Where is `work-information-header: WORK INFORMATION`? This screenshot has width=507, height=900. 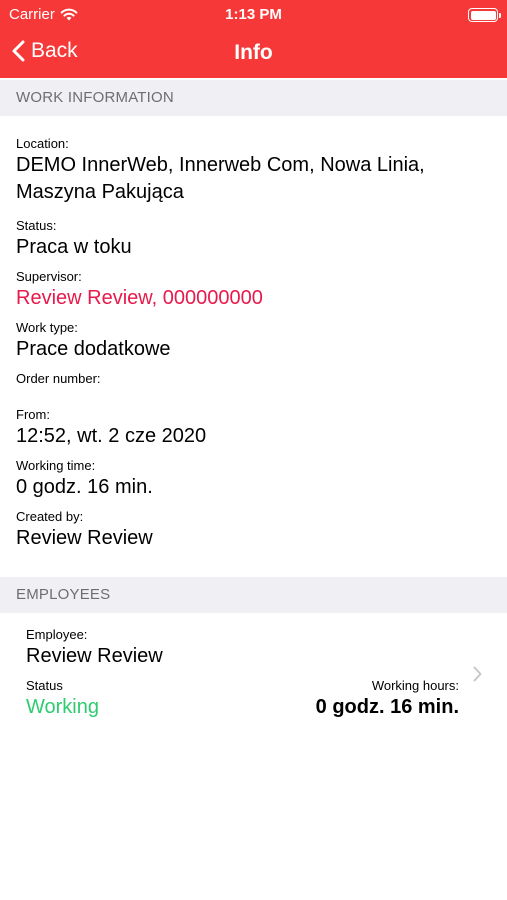
work-information-header: WORK INFORMATION is located at coordinates (253, 98).